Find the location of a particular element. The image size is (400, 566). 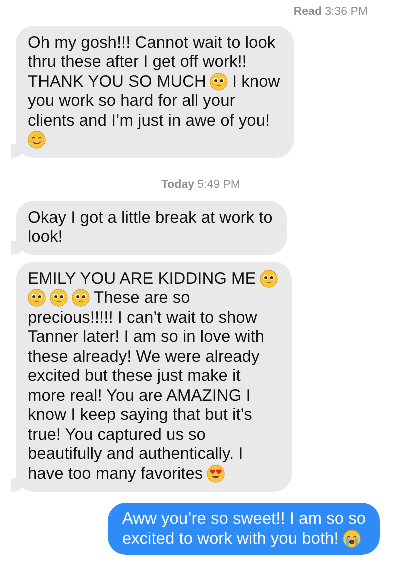

message-text: precious!!!!! I can’t wait to show is located at coordinates (143, 318).